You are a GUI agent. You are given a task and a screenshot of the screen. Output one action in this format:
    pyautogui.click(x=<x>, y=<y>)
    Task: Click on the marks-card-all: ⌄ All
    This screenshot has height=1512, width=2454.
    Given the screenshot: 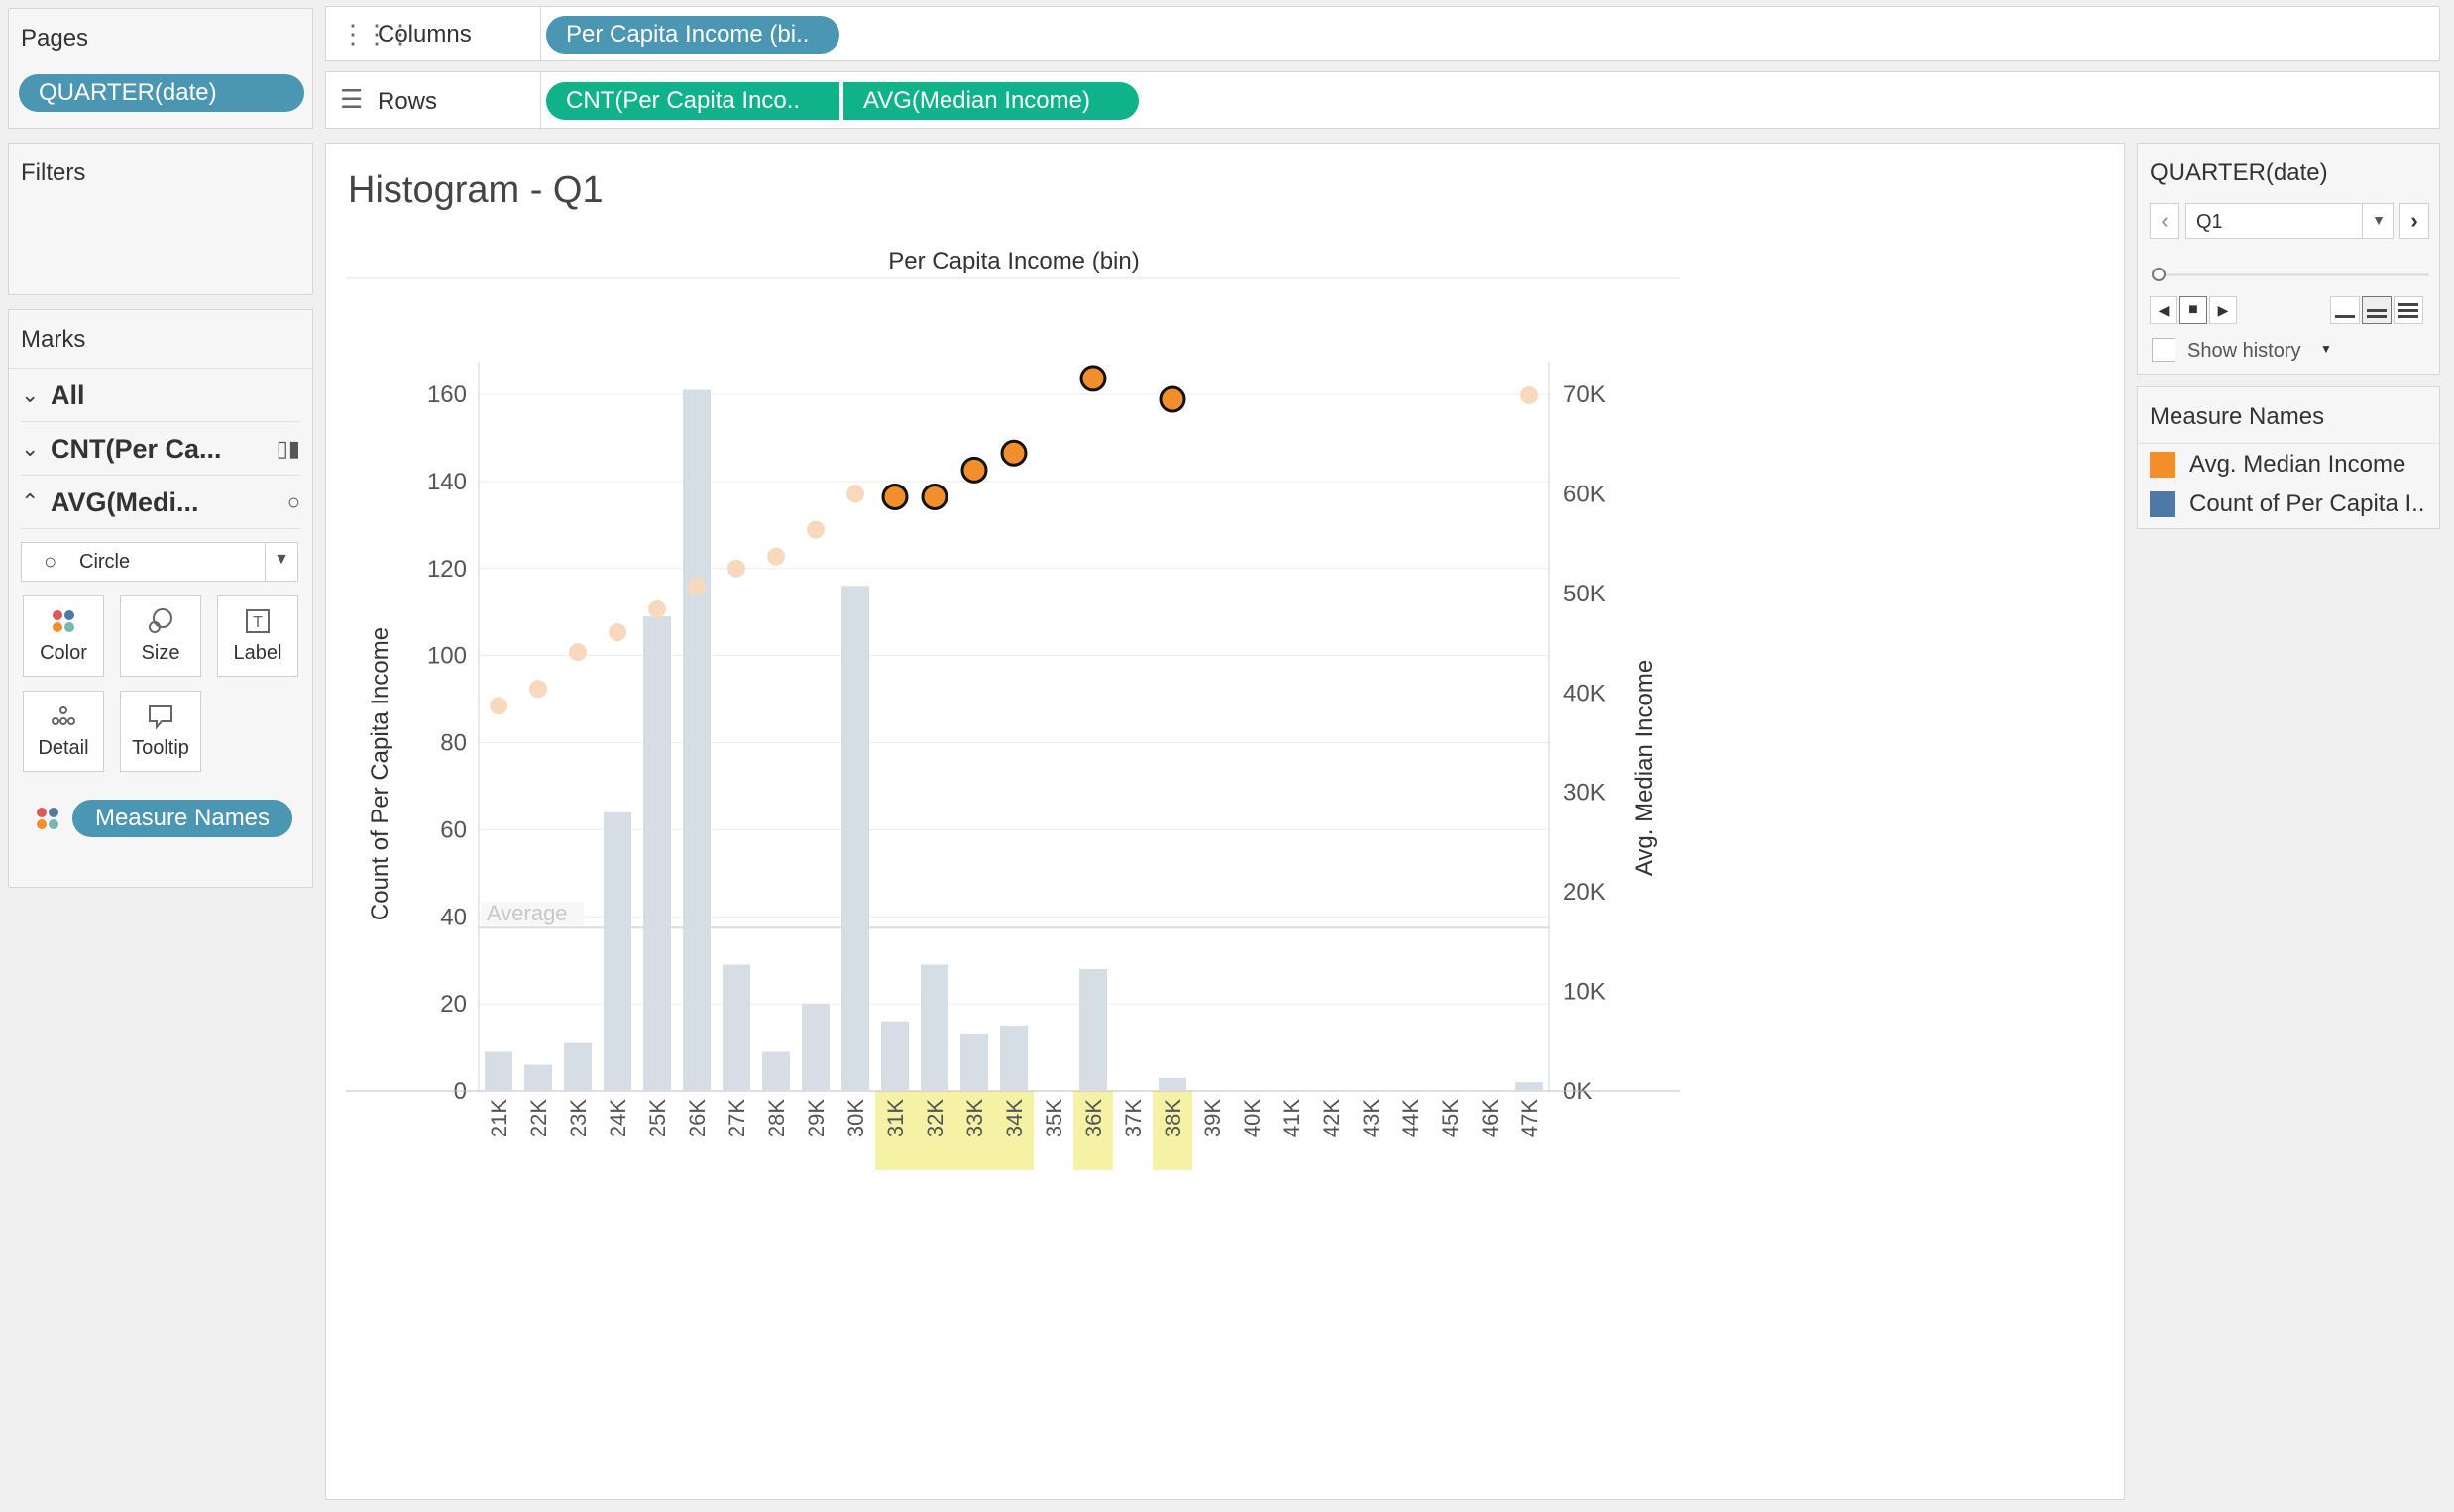 What is the action you would take?
    pyautogui.click(x=161, y=396)
    